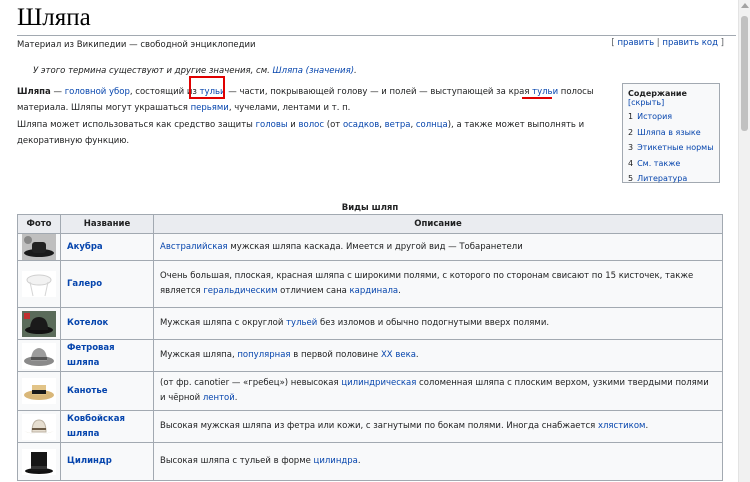  I want to click on toc-item-number: 3, so click(631, 147).